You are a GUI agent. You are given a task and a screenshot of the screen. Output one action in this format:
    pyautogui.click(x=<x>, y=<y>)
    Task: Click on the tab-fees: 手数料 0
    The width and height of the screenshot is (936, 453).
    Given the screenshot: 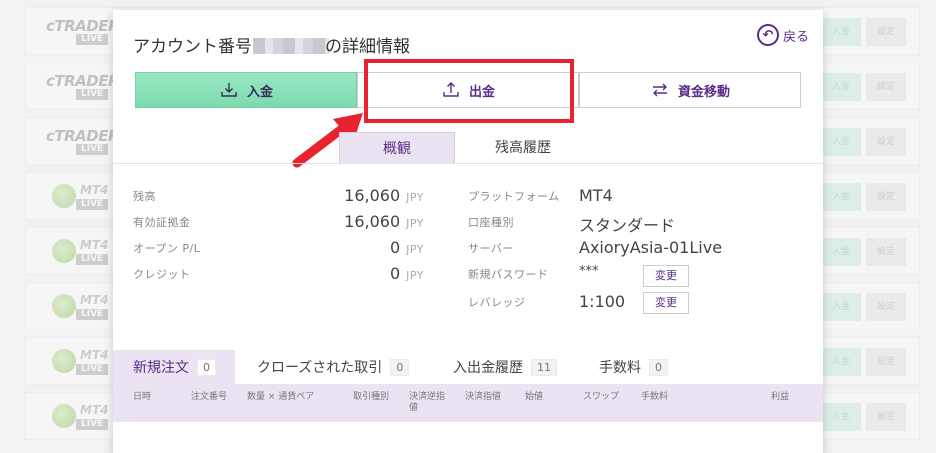 What is the action you would take?
    pyautogui.click(x=633, y=367)
    